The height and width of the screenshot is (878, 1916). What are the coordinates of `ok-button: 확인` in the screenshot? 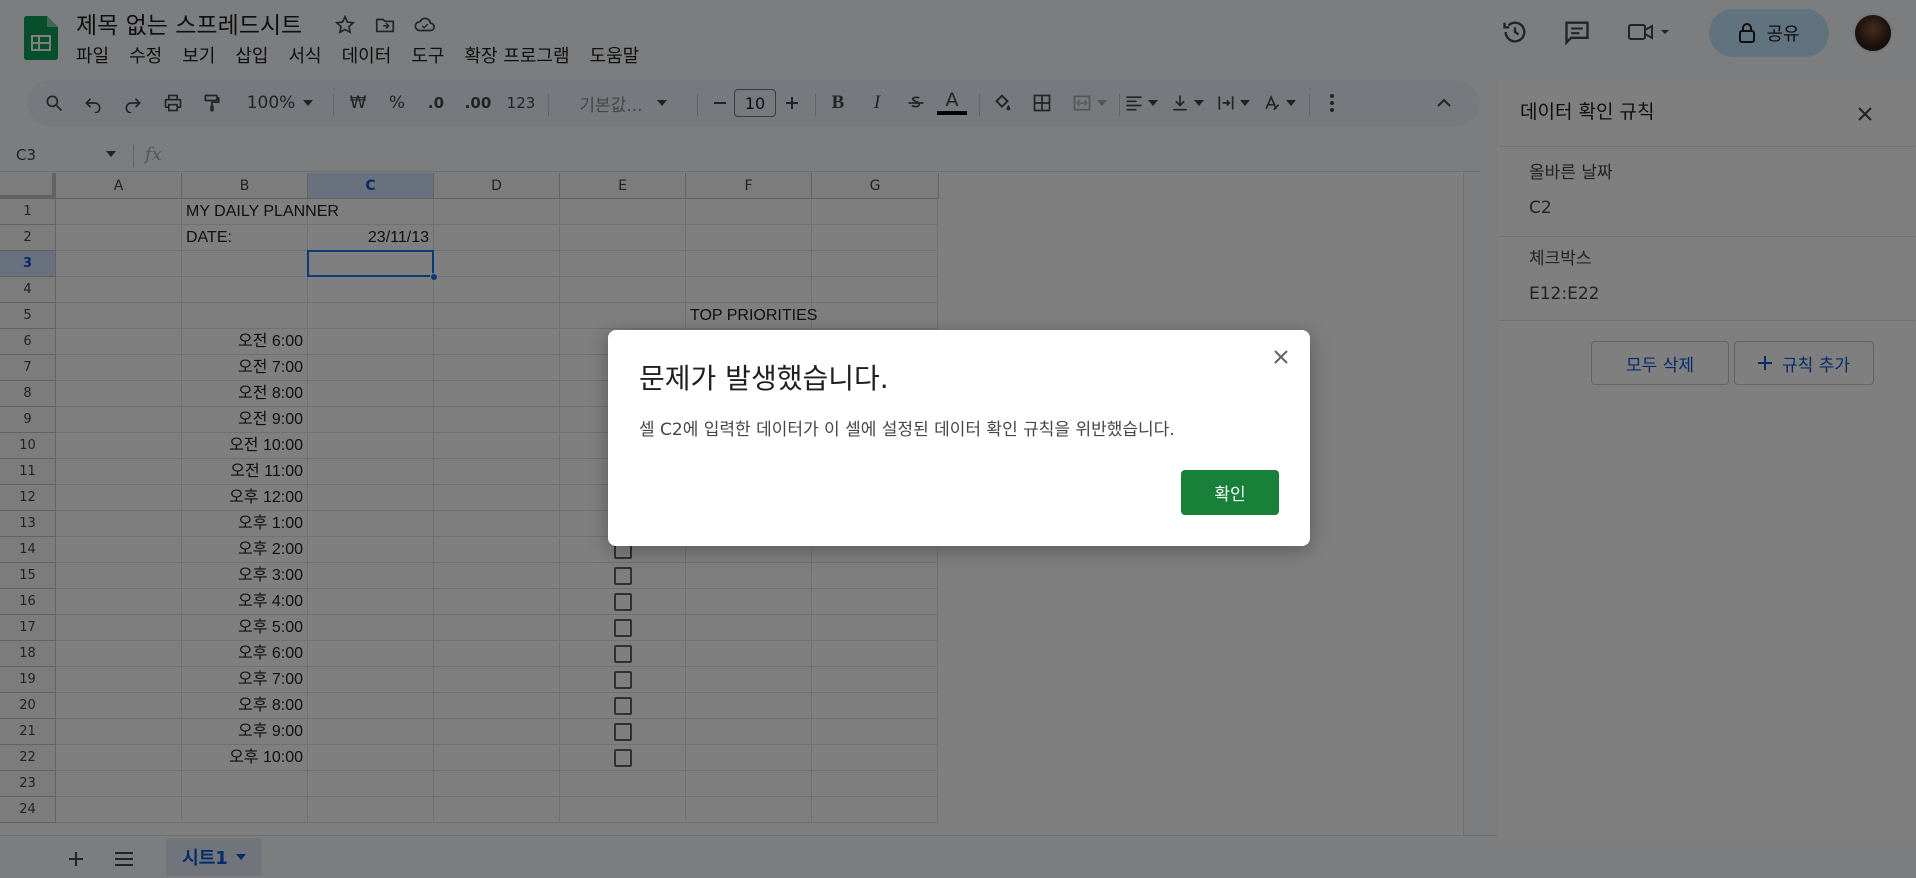 It's located at (1230, 492).